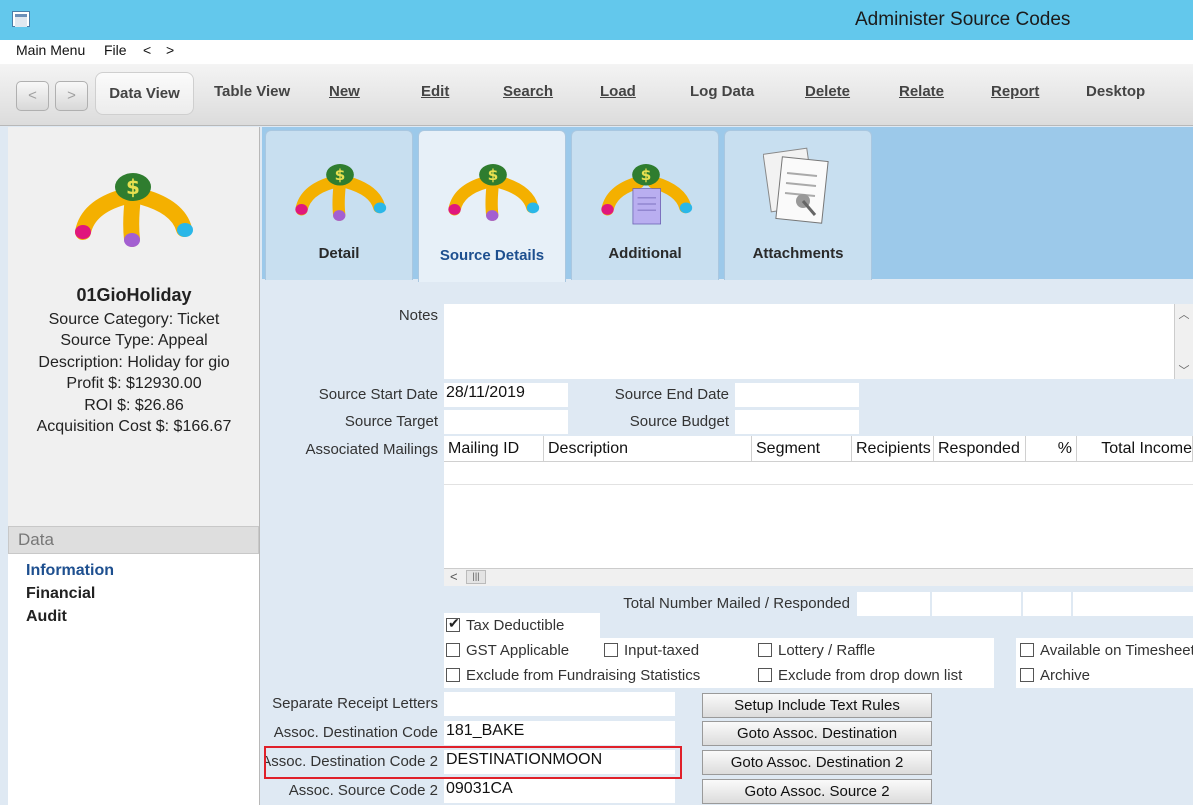 This screenshot has width=1193, height=805. Describe the element at coordinates (371, 449) in the screenshot. I see `associated-mailings-label: Associated Mailings` at that location.